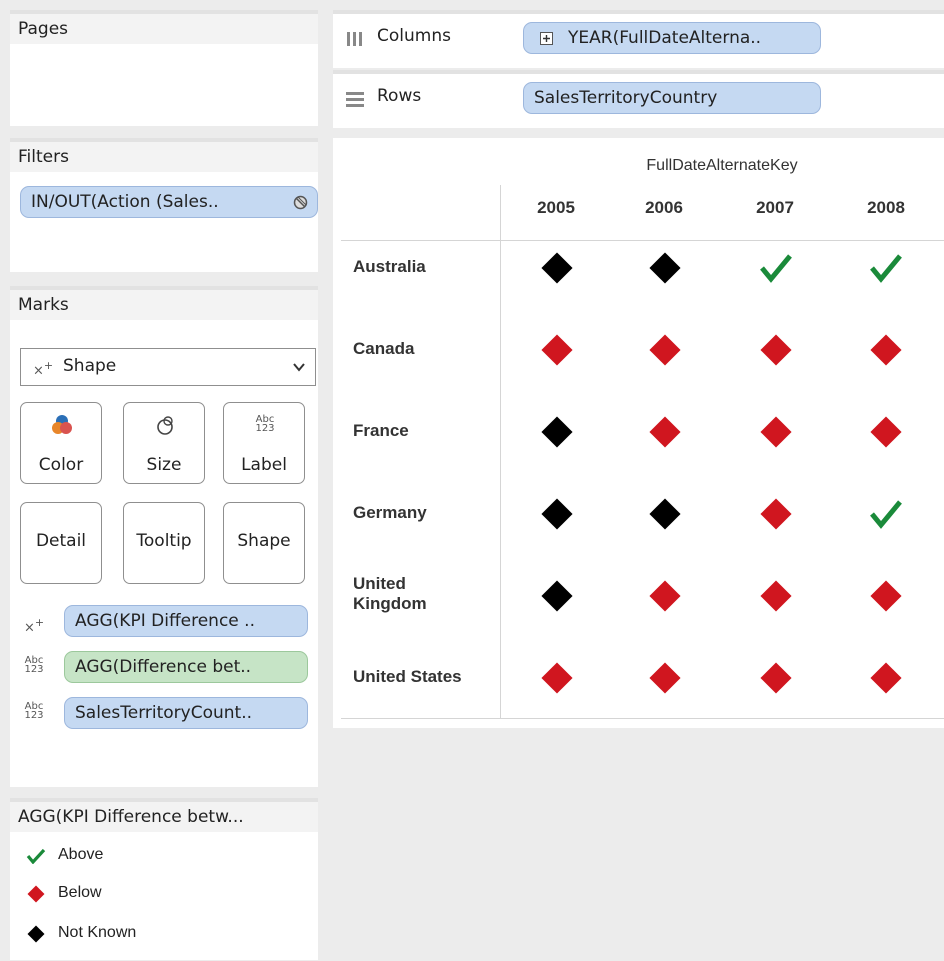  I want to click on detail-button: Detail, so click(61, 543).